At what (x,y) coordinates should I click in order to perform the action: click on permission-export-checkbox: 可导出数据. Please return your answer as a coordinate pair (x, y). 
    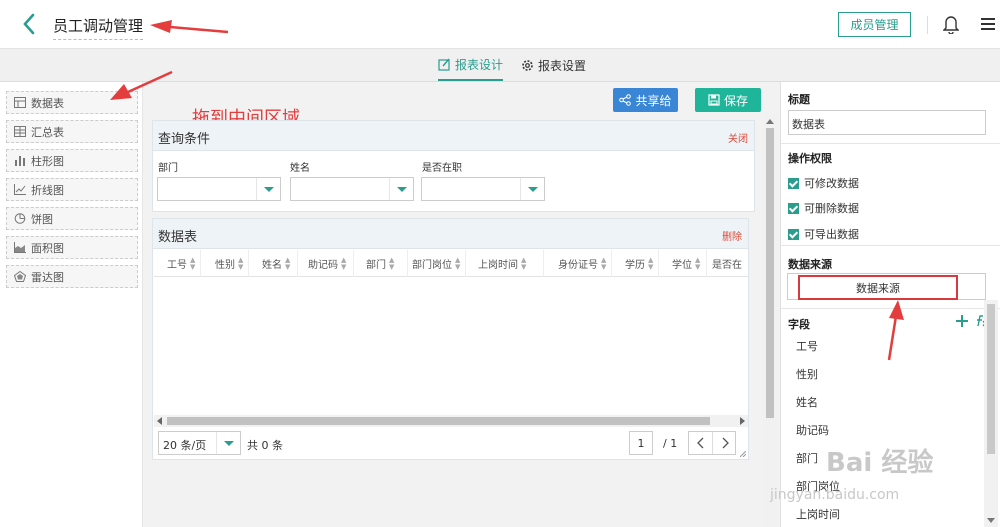
    Looking at the image, I should click on (823, 234).